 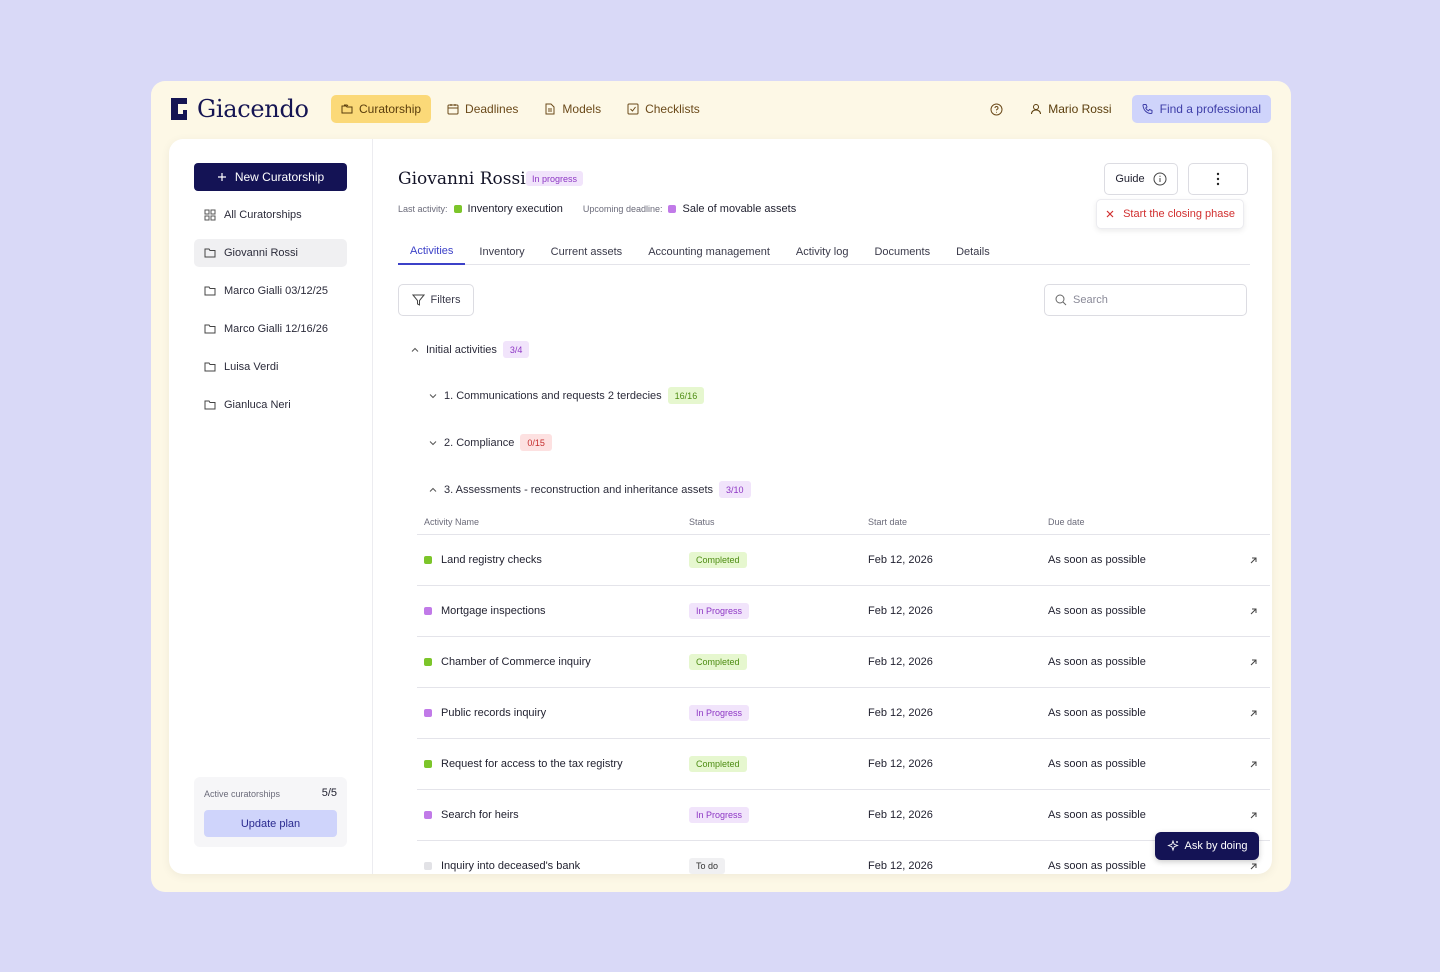 I want to click on status-badge: In Progress, so click(x=719, y=611).